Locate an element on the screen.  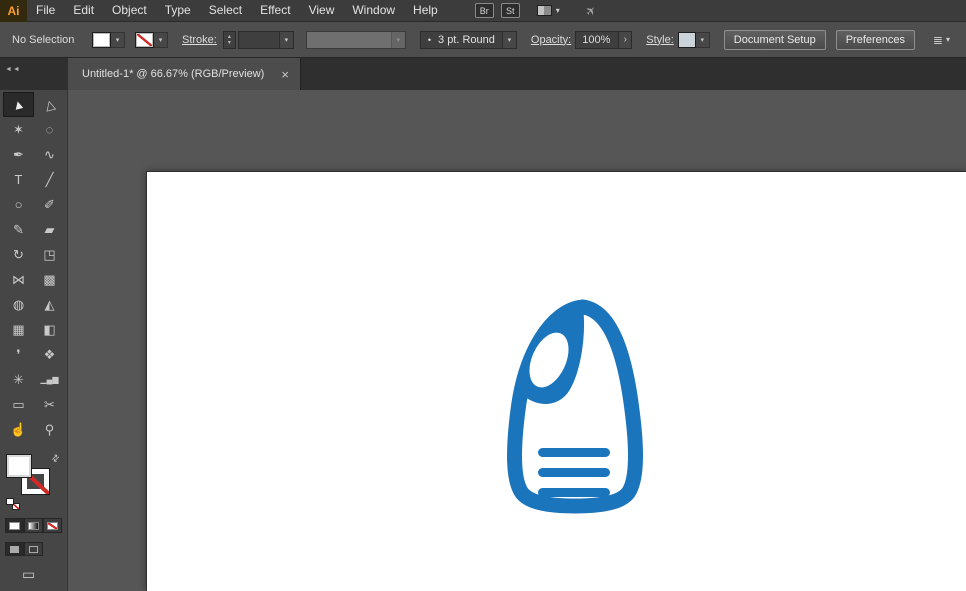
paintbrush-icon: ✐ is located at coordinates (49, 204).